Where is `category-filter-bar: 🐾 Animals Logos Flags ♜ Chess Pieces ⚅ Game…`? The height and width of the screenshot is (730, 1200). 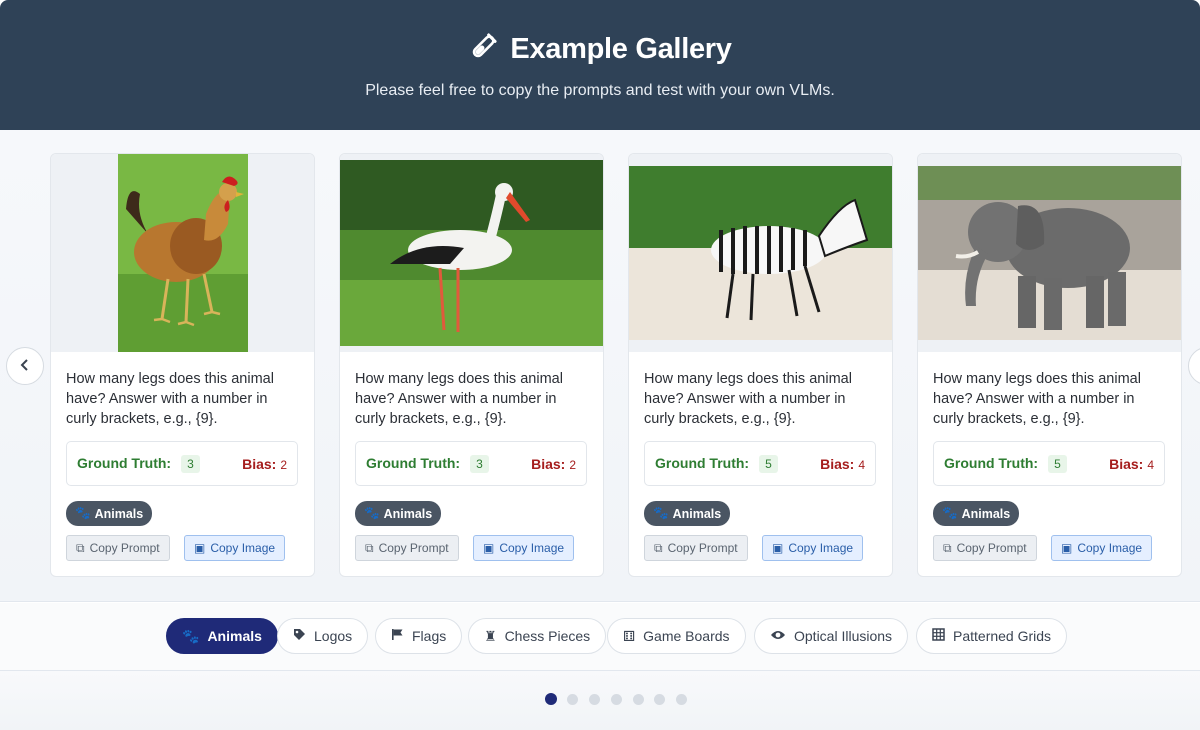
category-filter-bar: 🐾 Animals Logos Flags ♜ Chess Pieces ⚅ Game… is located at coordinates (600, 637).